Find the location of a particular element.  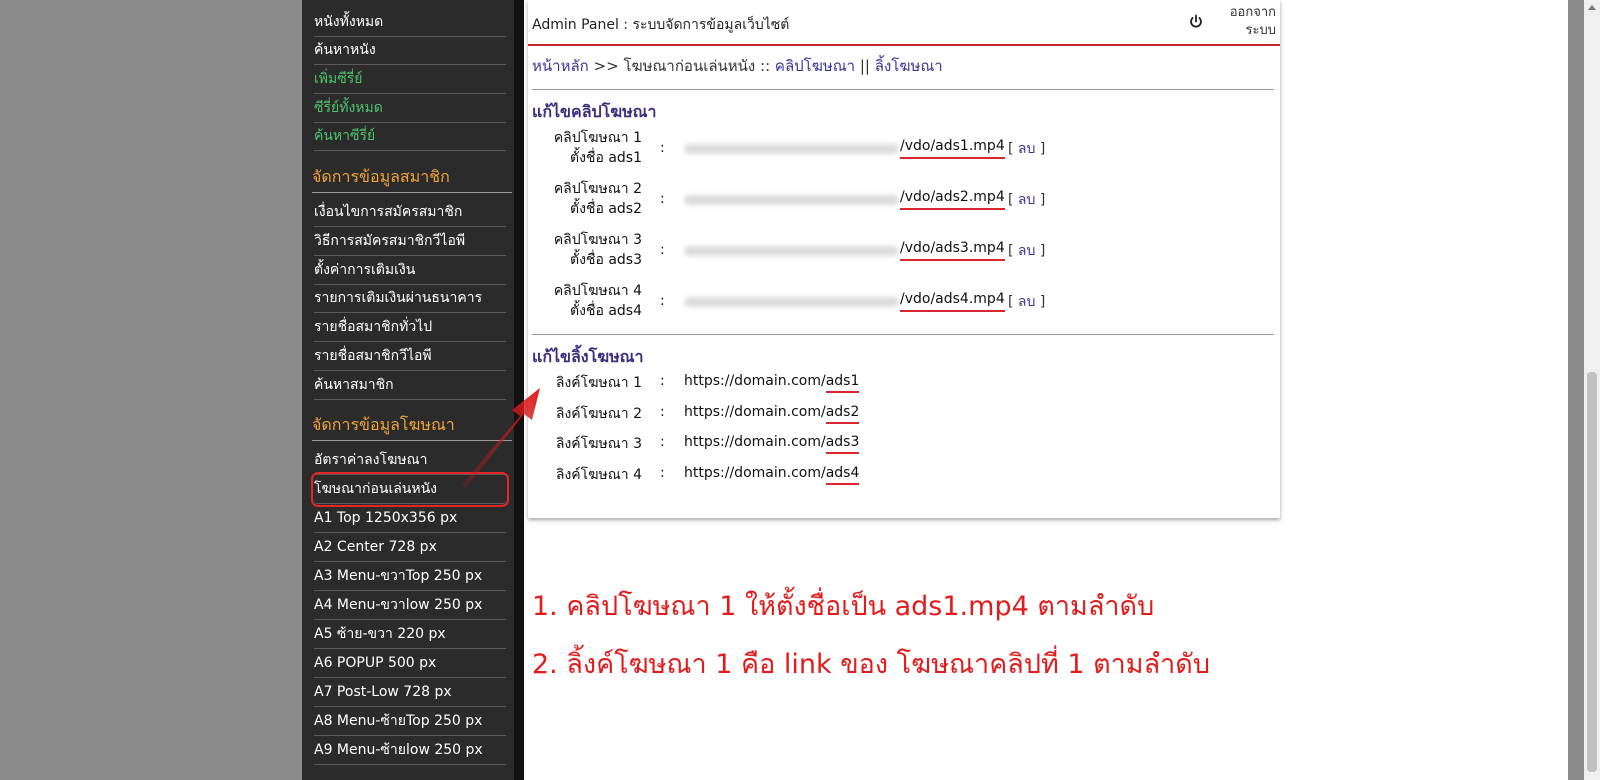

sidebar-item-a7: A7 Post-Low 728 px is located at coordinates (410, 692).